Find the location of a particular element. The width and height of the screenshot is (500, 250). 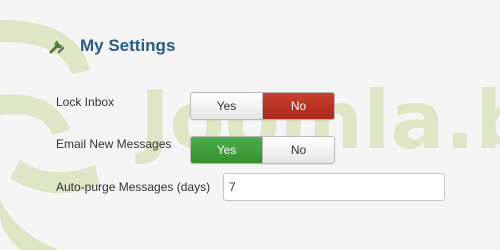

auto-purge-days-input: 7 is located at coordinates (334, 187).